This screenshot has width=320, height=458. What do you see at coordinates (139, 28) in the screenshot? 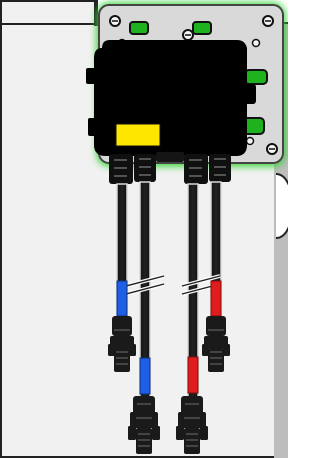
I see `bracket-tab-left-top` at bounding box center [139, 28].